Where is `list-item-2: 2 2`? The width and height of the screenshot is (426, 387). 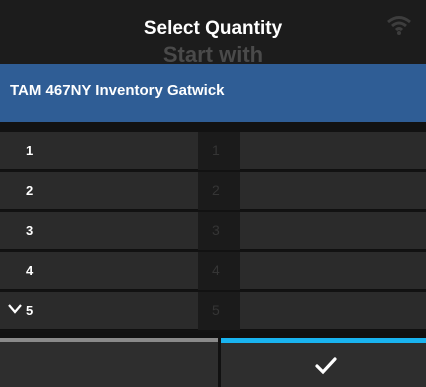 list-item-2: 2 2 is located at coordinates (213, 191).